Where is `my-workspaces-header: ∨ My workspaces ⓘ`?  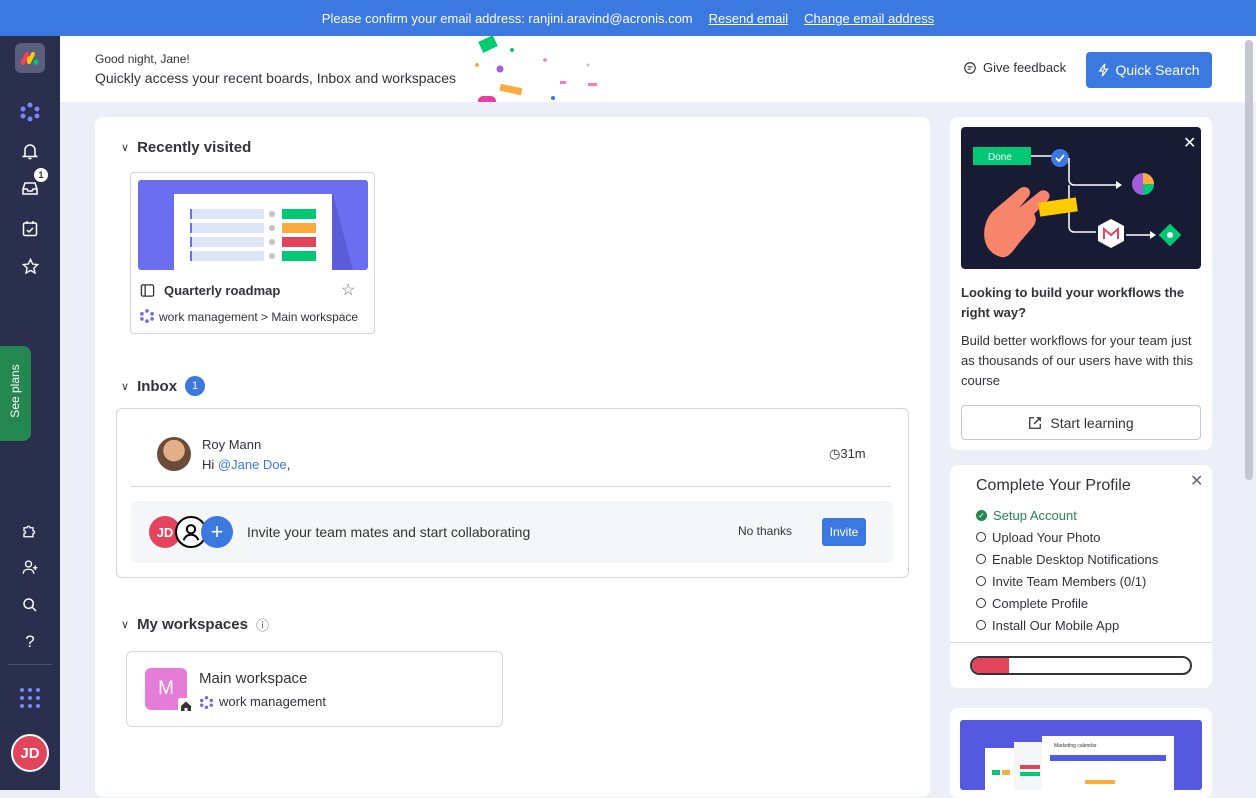 my-workspaces-header: ∨ My workspaces ⓘ is located at coordinates (195, 624).